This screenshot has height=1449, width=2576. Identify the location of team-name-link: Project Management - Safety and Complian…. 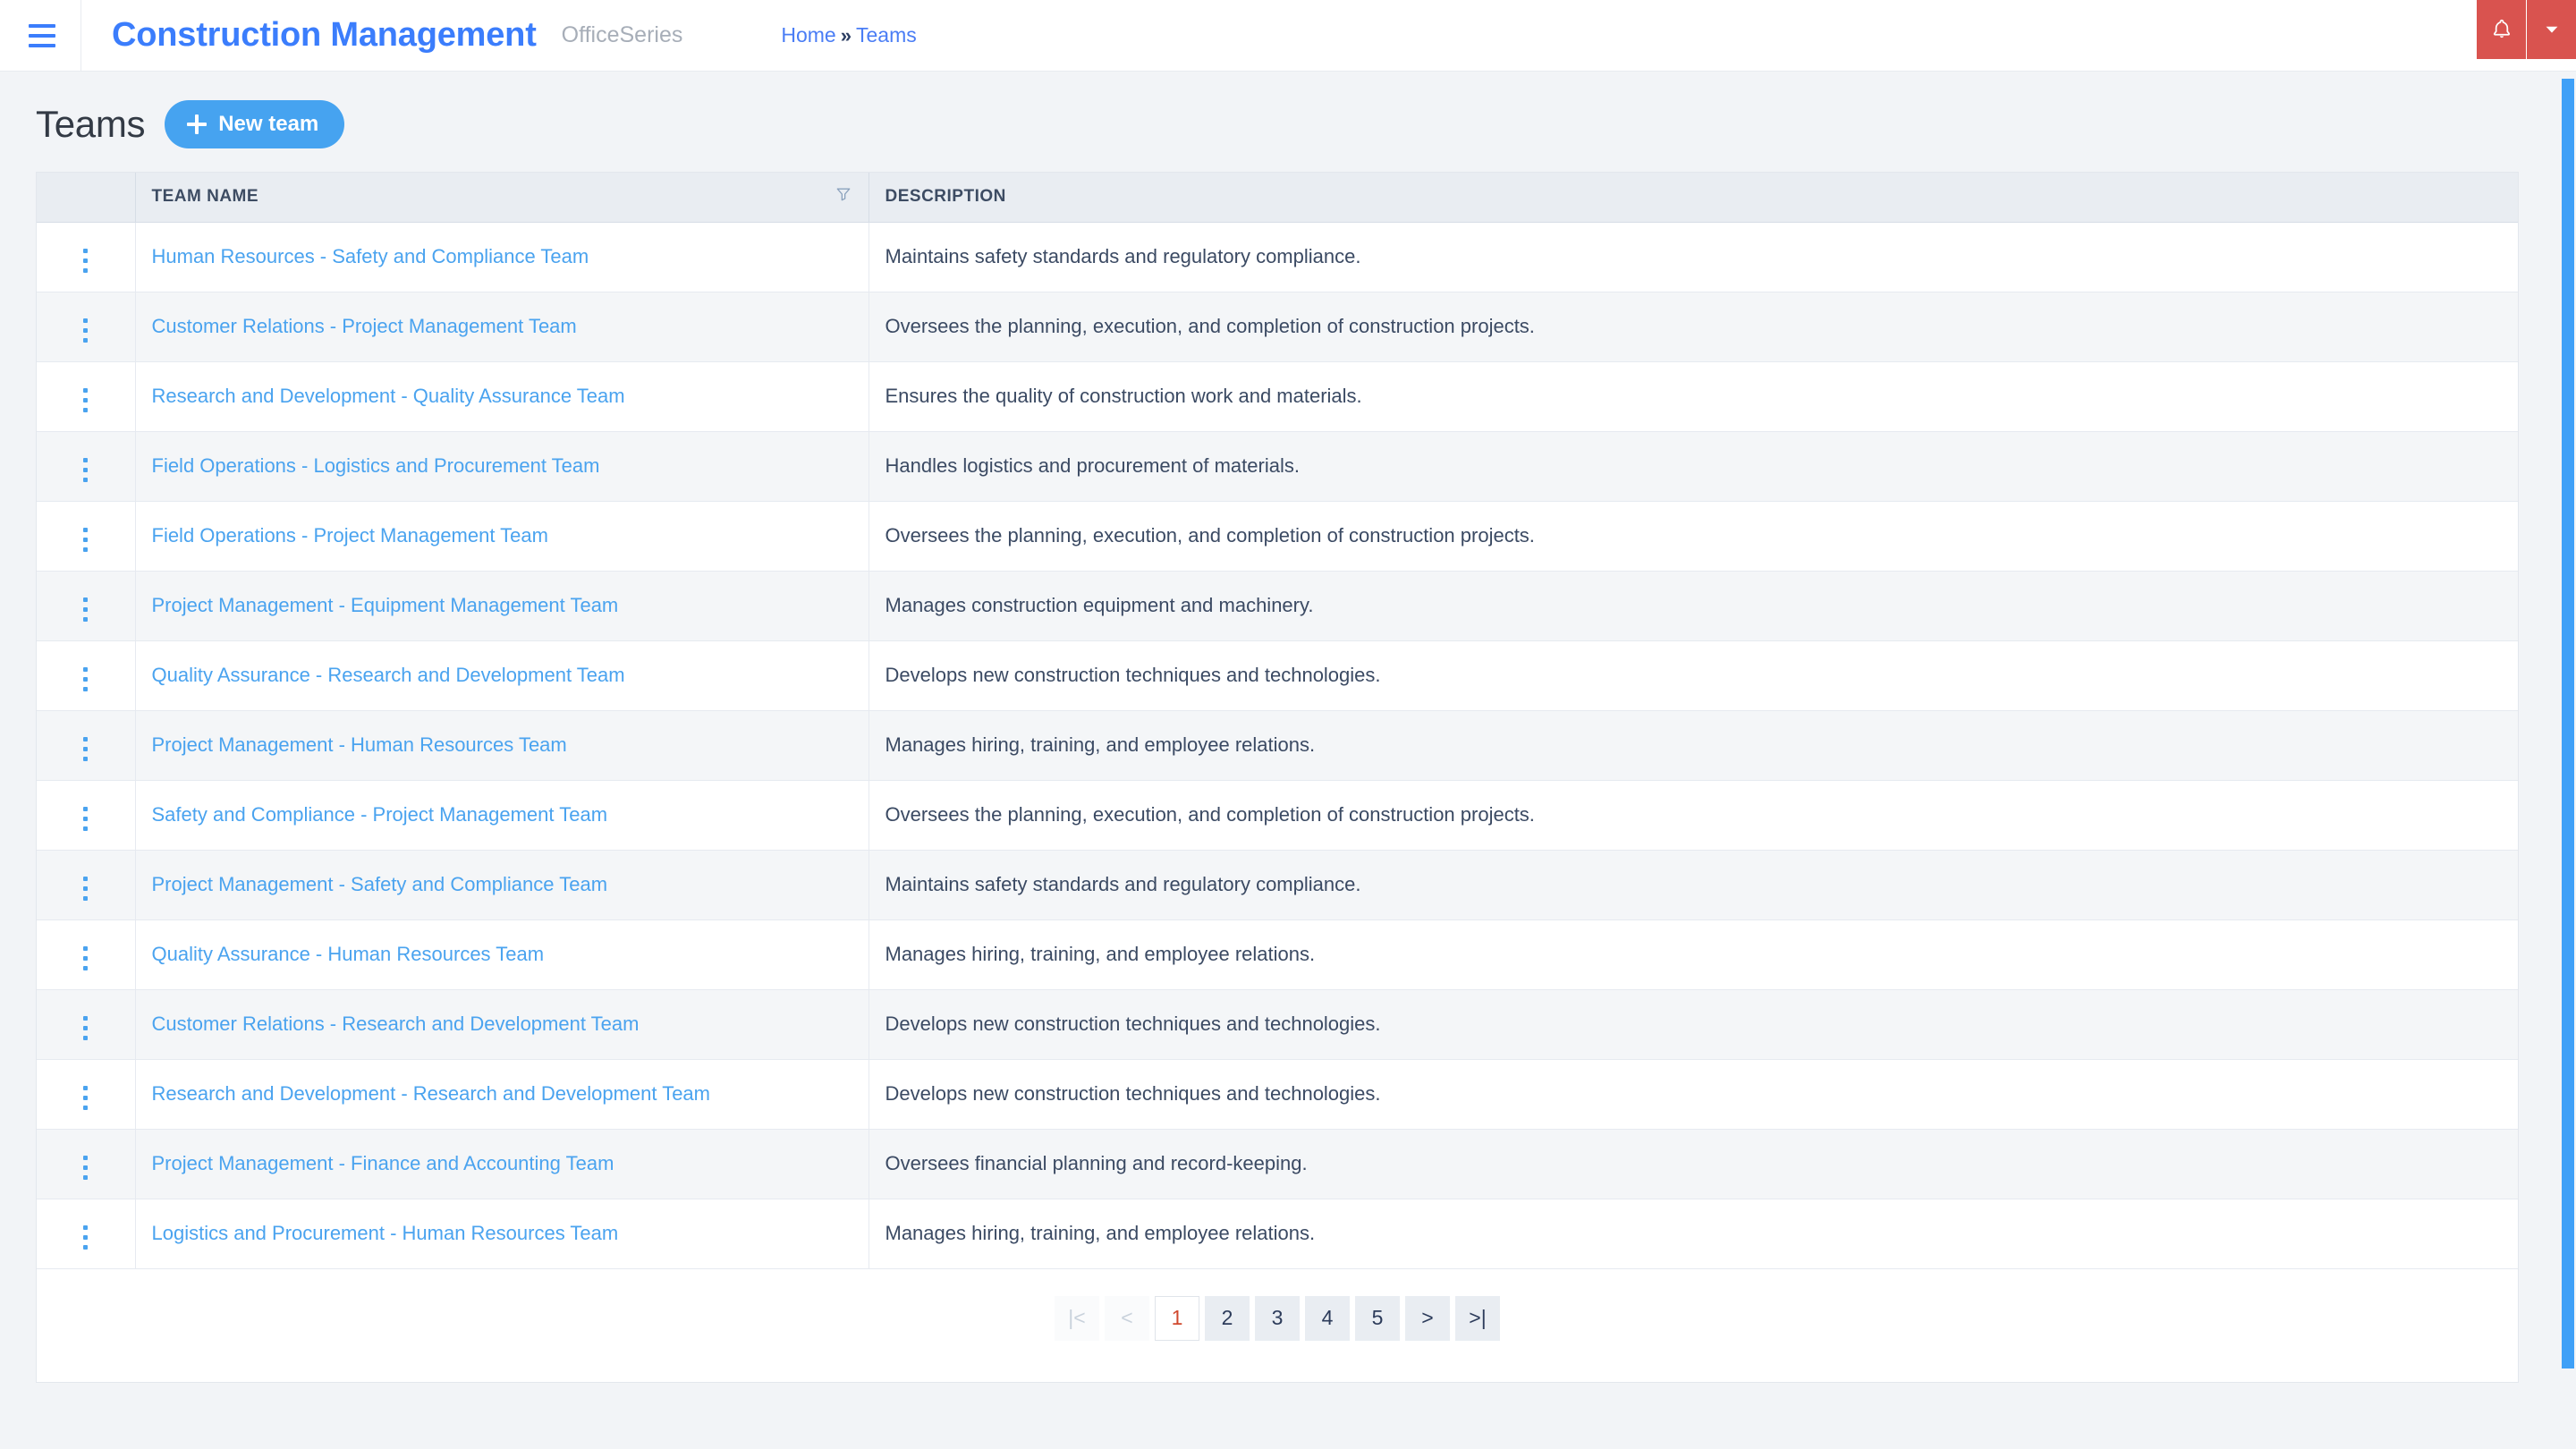
(380, 884).